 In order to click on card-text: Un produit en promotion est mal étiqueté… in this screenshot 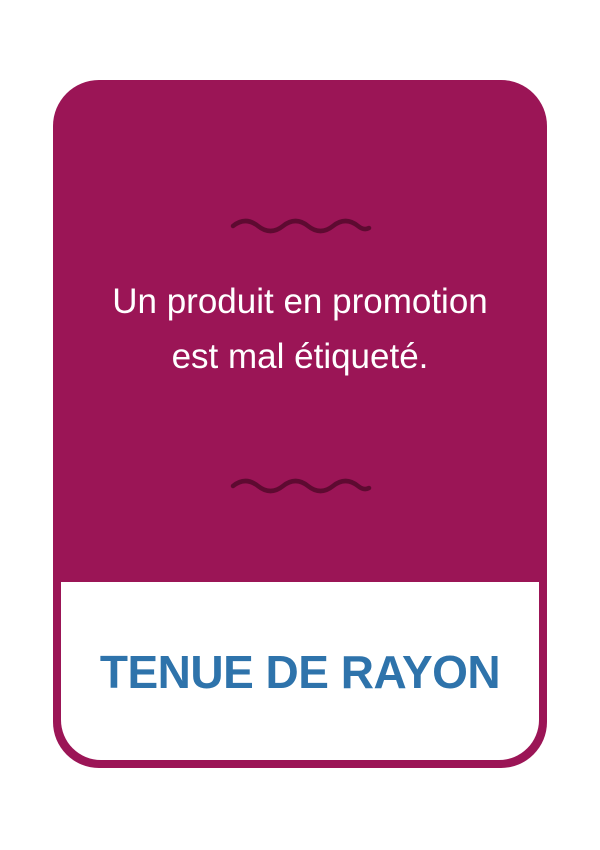, I will do `click(300, 329)`.